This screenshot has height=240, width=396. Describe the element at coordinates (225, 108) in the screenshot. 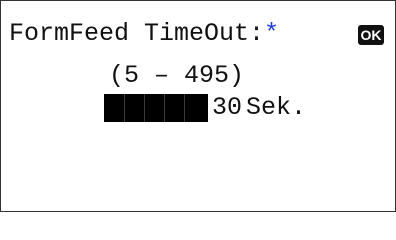

I see `value-text: 30` at that location.